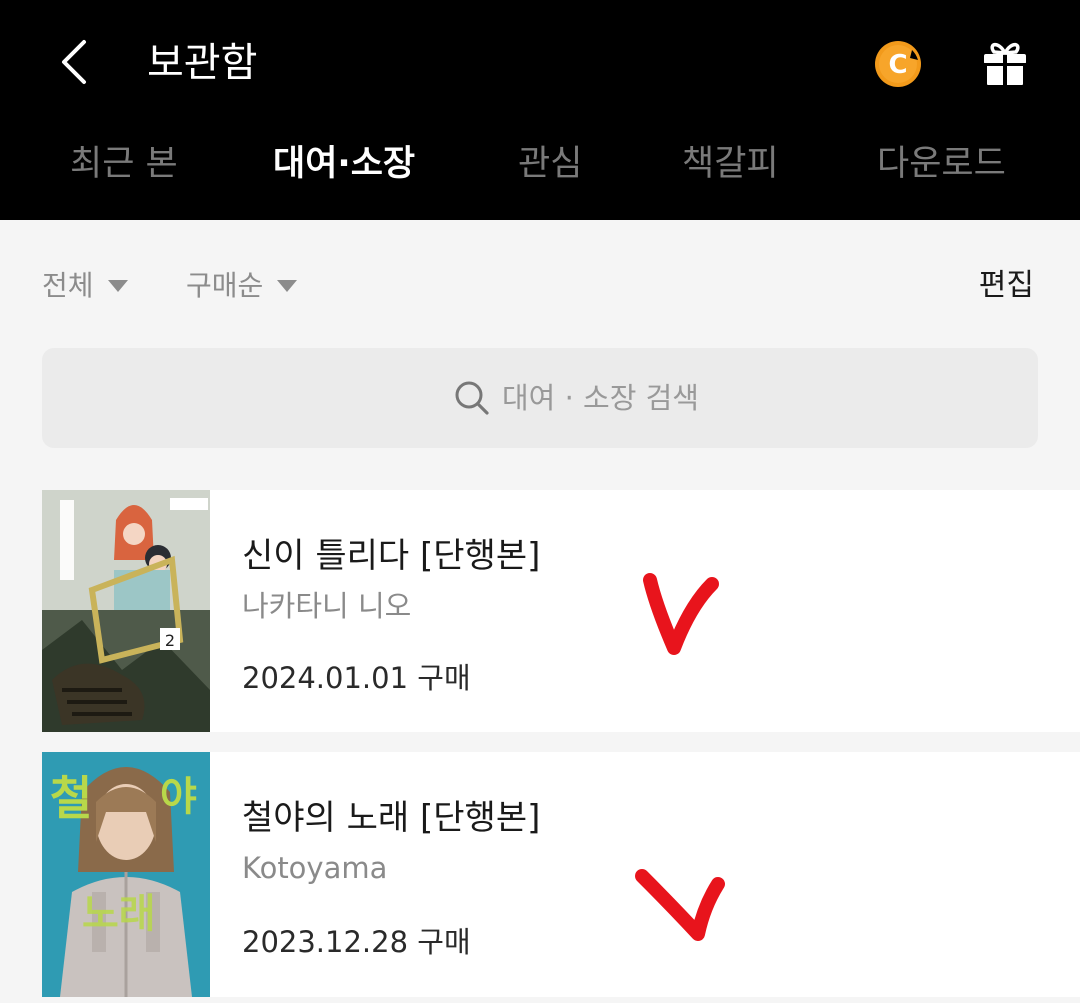 Image resolution: width=1080 pixels, height=1003 pixels. I want to click on tab-download: 다운로드, so click(941, 164).